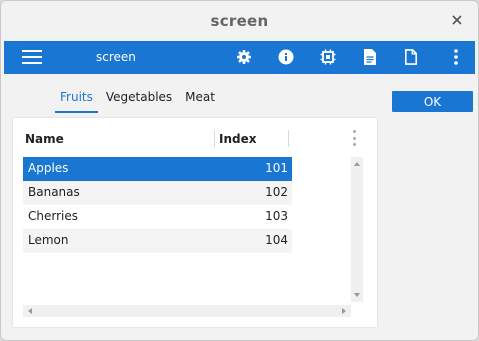  I want to click on scroll-down-icon, so click(357, 295).